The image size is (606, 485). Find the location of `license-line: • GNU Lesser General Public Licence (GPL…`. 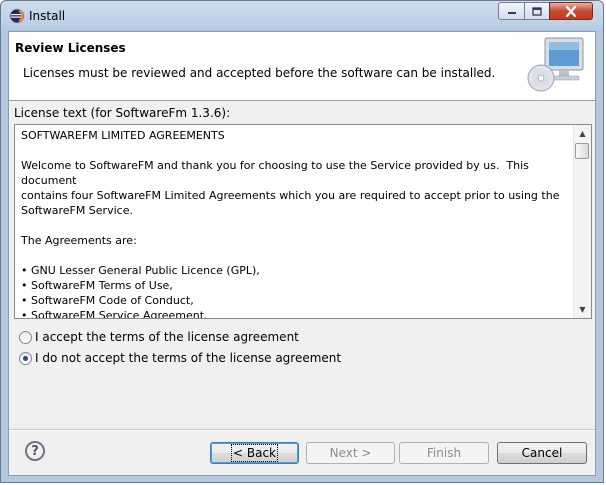

license-line: • GNU Lesser General Public Licence (GPL… is located at coordinates (140, 270).